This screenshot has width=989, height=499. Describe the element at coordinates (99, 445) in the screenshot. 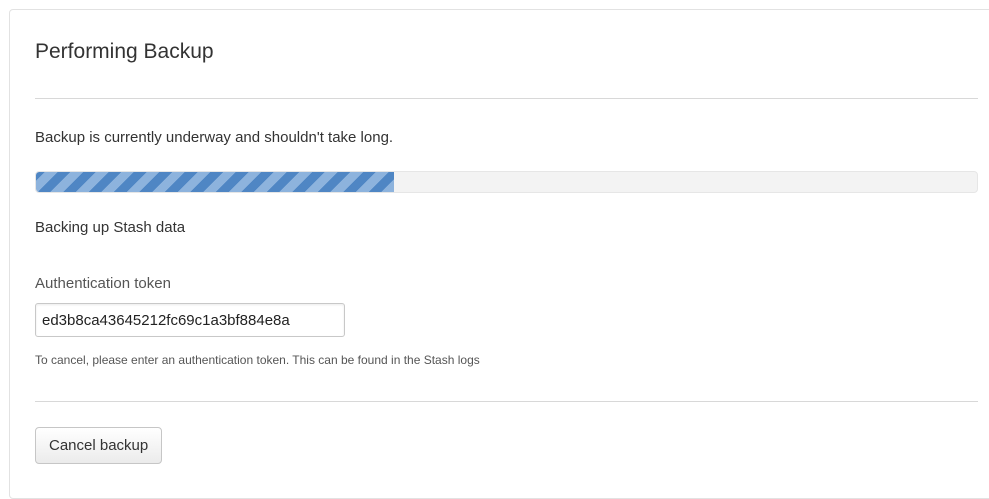

I see `cancel-backup-button: Cancel backup` at that location.